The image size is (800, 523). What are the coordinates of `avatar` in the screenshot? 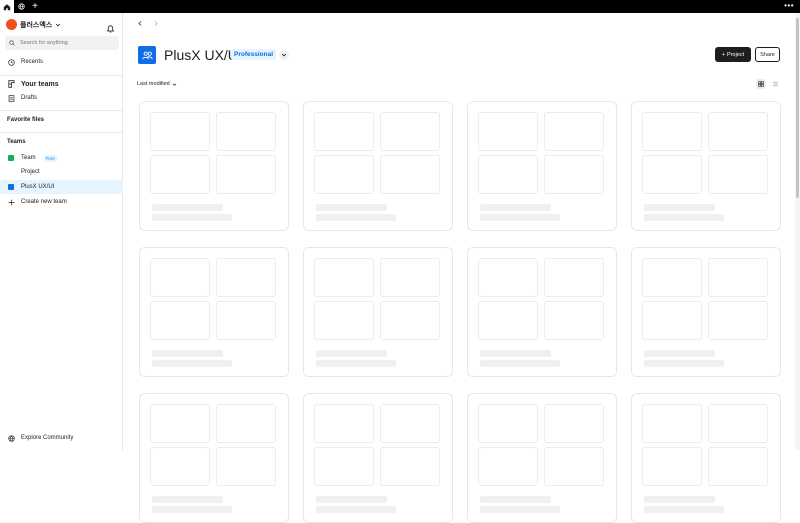 It's located at (11, 24).